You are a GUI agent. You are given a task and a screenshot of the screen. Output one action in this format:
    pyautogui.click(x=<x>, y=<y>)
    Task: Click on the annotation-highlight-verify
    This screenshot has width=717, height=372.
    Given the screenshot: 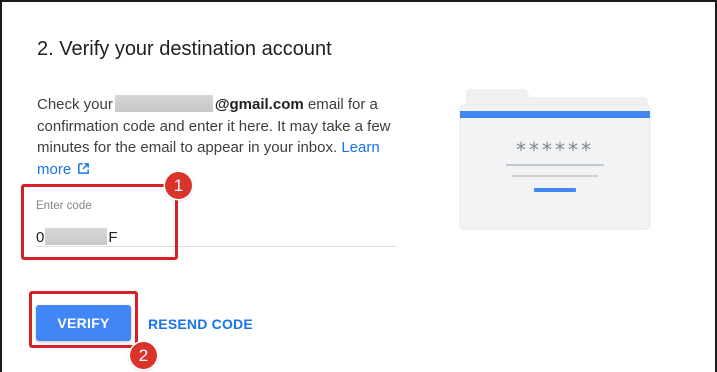 What is the action you would take?
    pyautogui.click(x=83, y=319)
    